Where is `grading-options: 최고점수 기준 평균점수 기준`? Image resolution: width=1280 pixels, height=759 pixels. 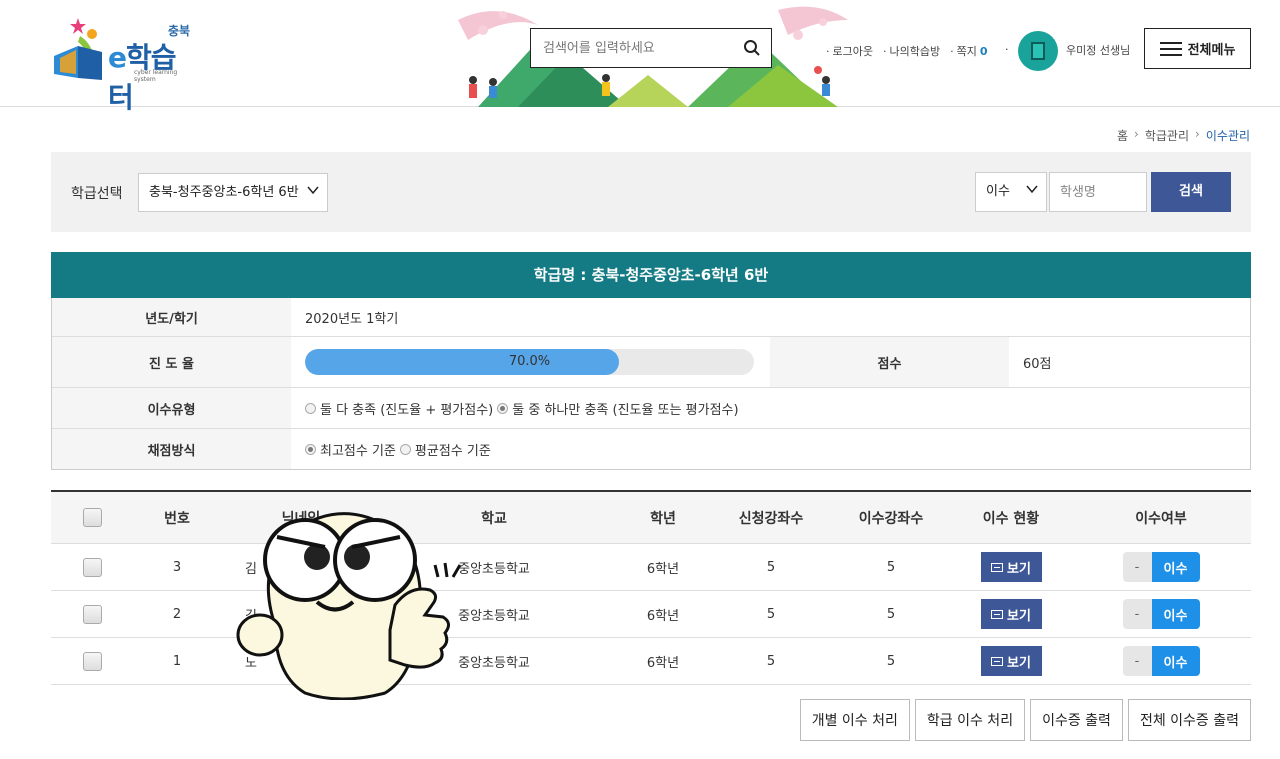 grading-options: 최고점수 기준 평균점수 기준 is located at coordinates (393, 449).